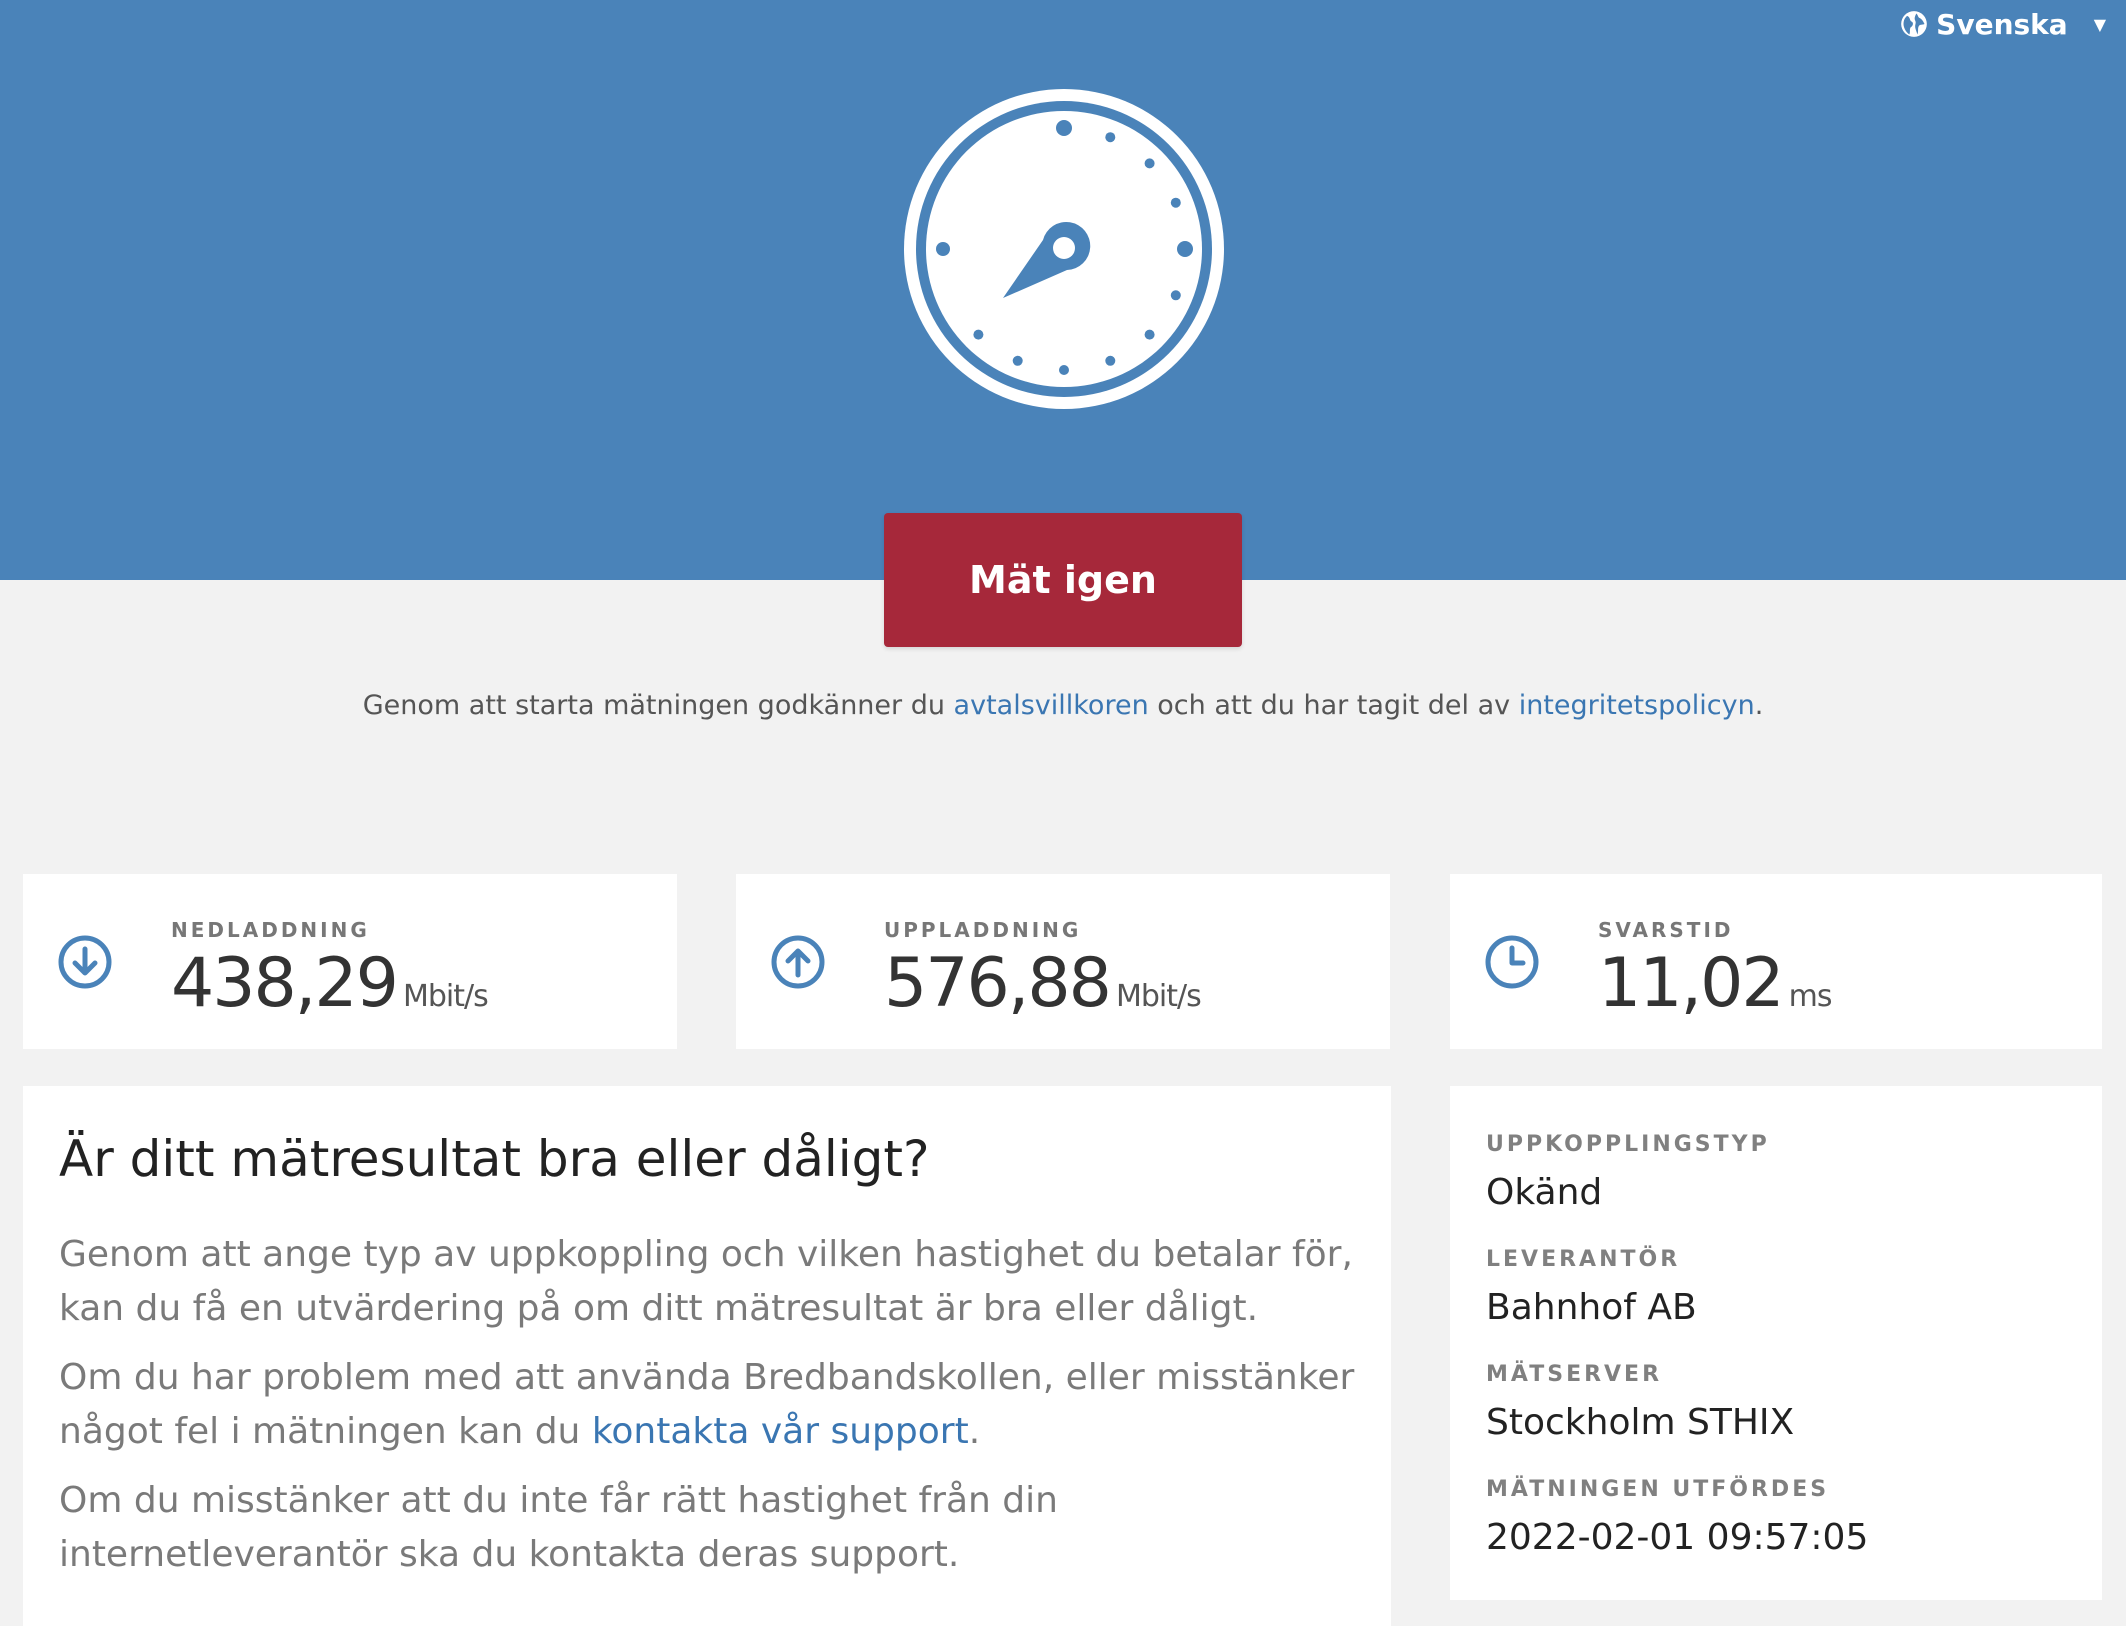  Describe the element at coordinates (1051, 705) in the screenshot. I see `terms-link: avtalsvillkoren` at that location.